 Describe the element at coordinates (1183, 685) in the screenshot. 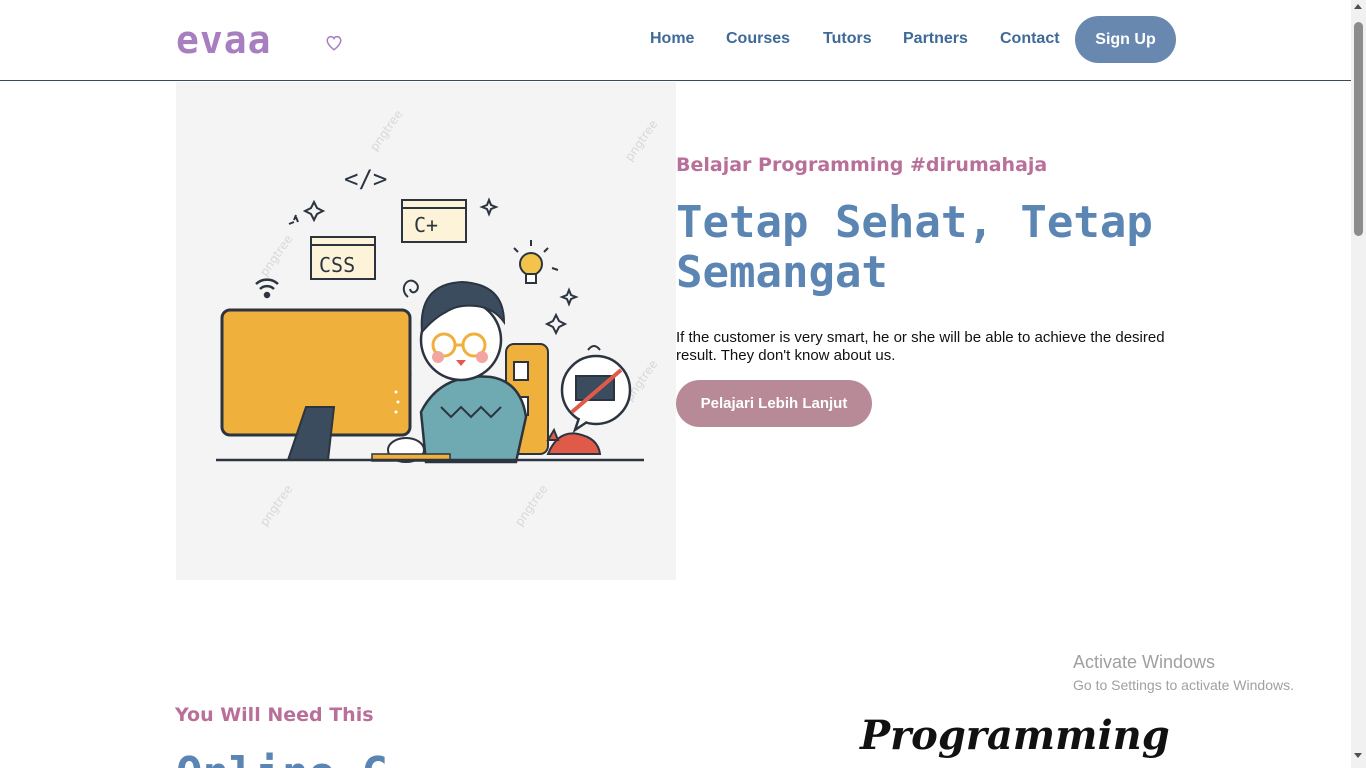

I see `activate-windows-hint: Go to Settings to activate Windows.` at that location.